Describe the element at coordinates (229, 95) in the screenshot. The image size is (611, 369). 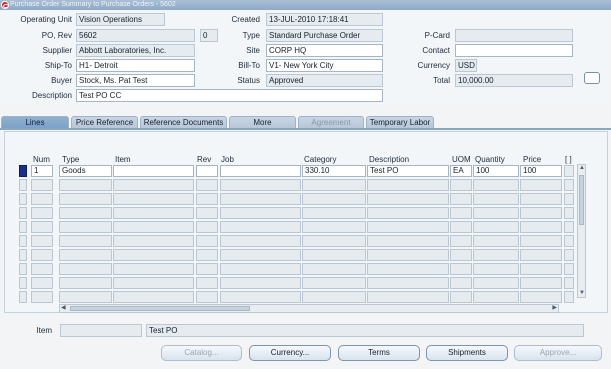
I see `description-field: Test PO CC` at that location.